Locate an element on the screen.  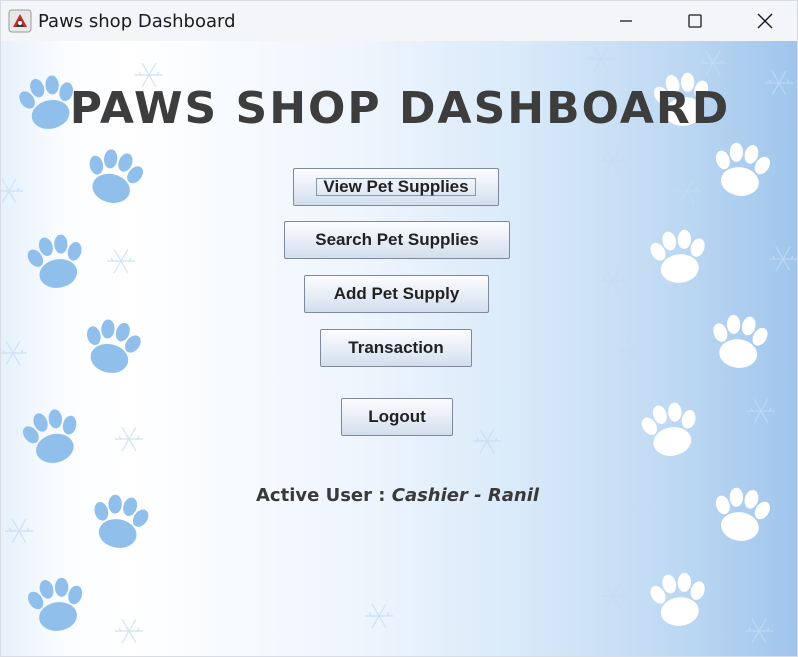
logout-button: Logout is located at coordinates (397, 417).